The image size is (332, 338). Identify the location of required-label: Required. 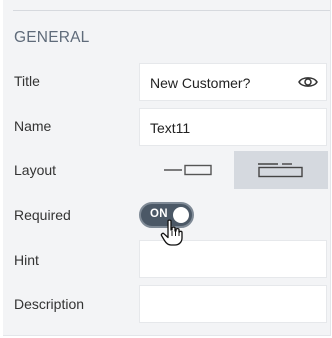
(42, 215).